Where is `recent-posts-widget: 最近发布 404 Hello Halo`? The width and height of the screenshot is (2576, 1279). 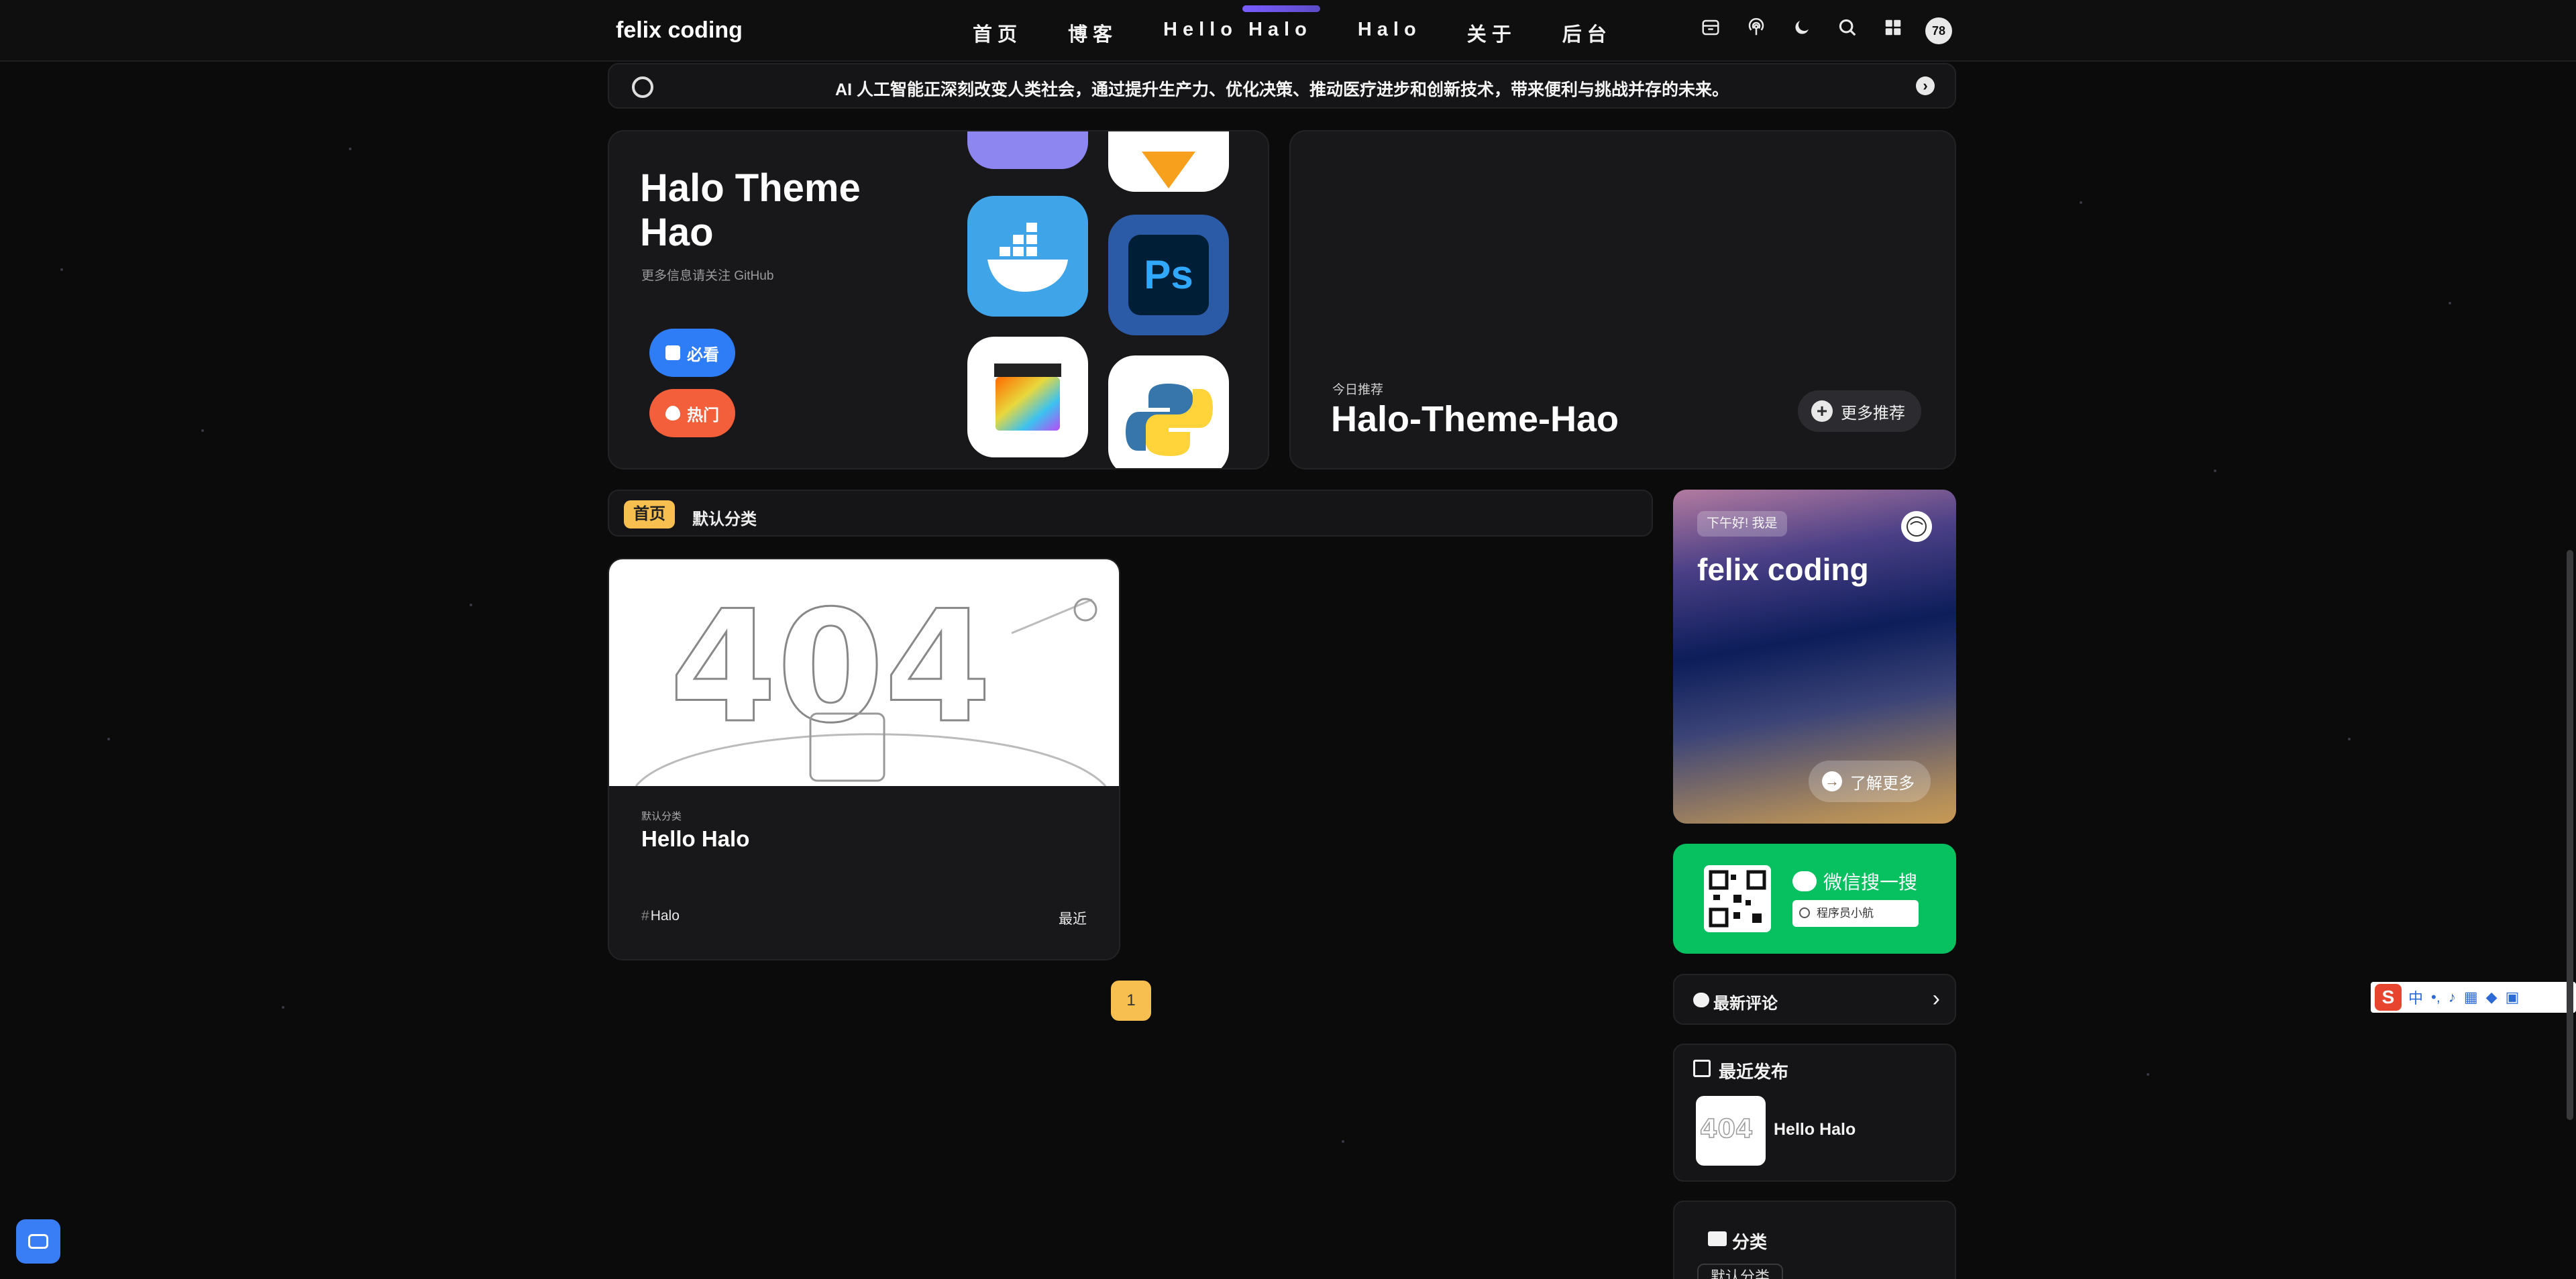 recent-posts-widget: 最近发布 404 Hello Halo is located at coordinates (1814, 1113).